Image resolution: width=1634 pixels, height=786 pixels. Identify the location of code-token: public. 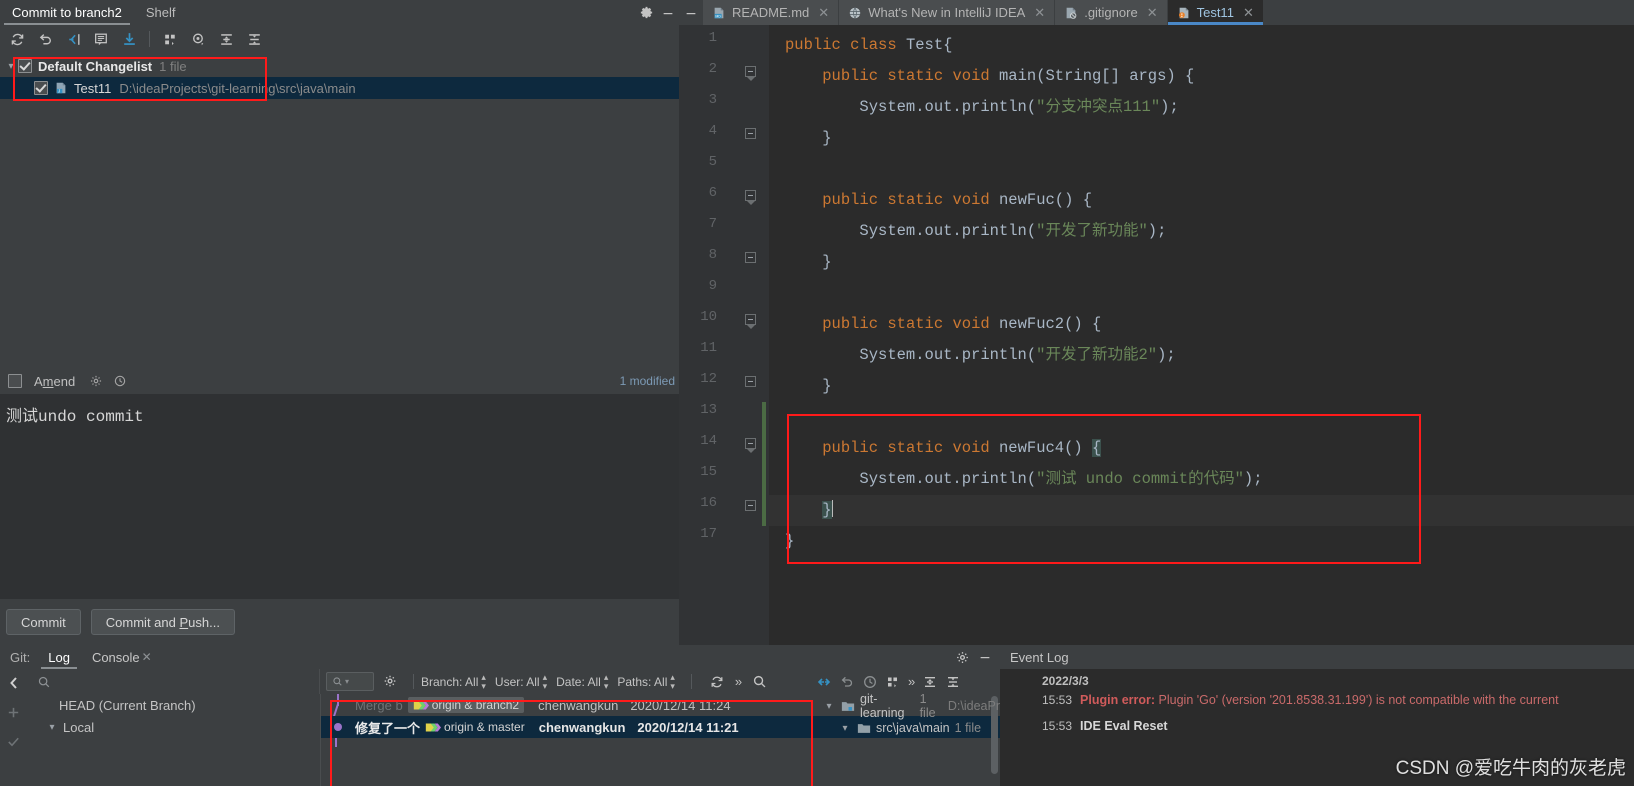
(855, 200).